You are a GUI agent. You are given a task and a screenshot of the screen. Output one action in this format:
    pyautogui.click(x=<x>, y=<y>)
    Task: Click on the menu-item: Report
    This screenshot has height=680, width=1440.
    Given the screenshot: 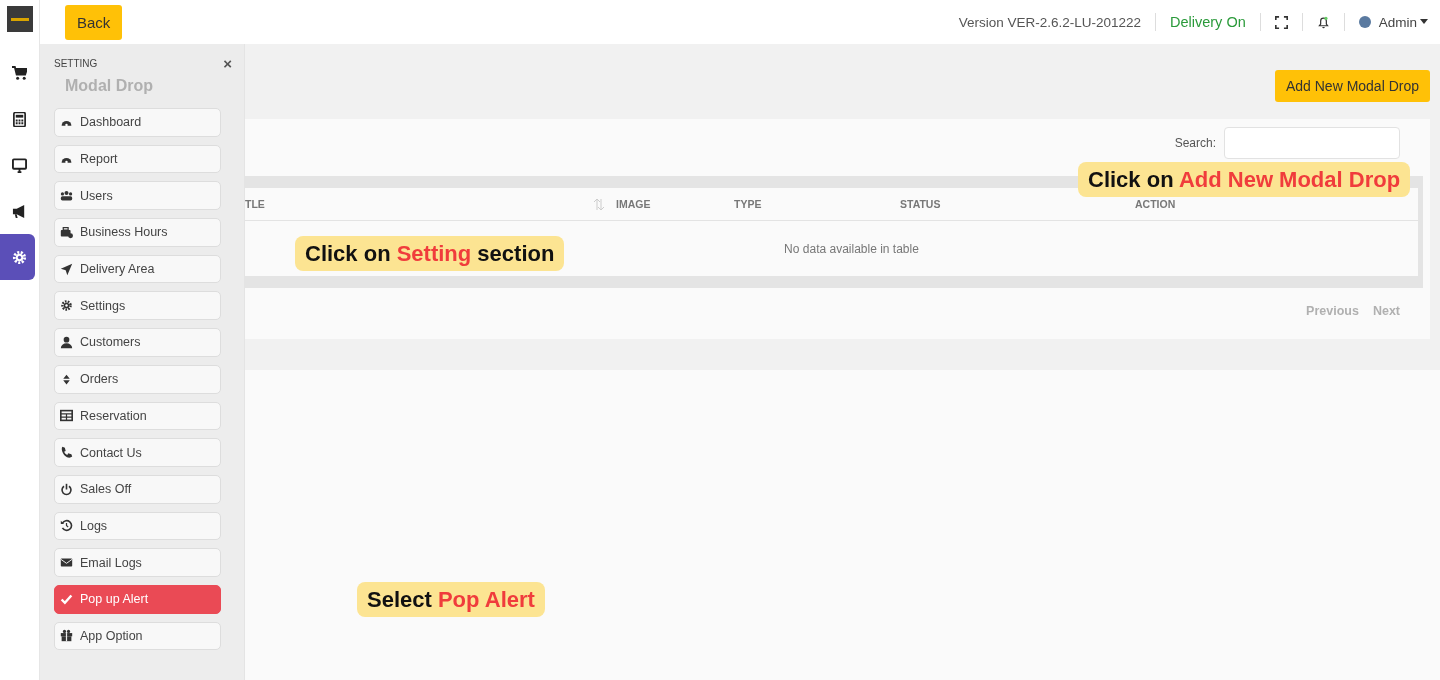 What is the action you would take?
    pyautogui.click(x=137, y=159)
    